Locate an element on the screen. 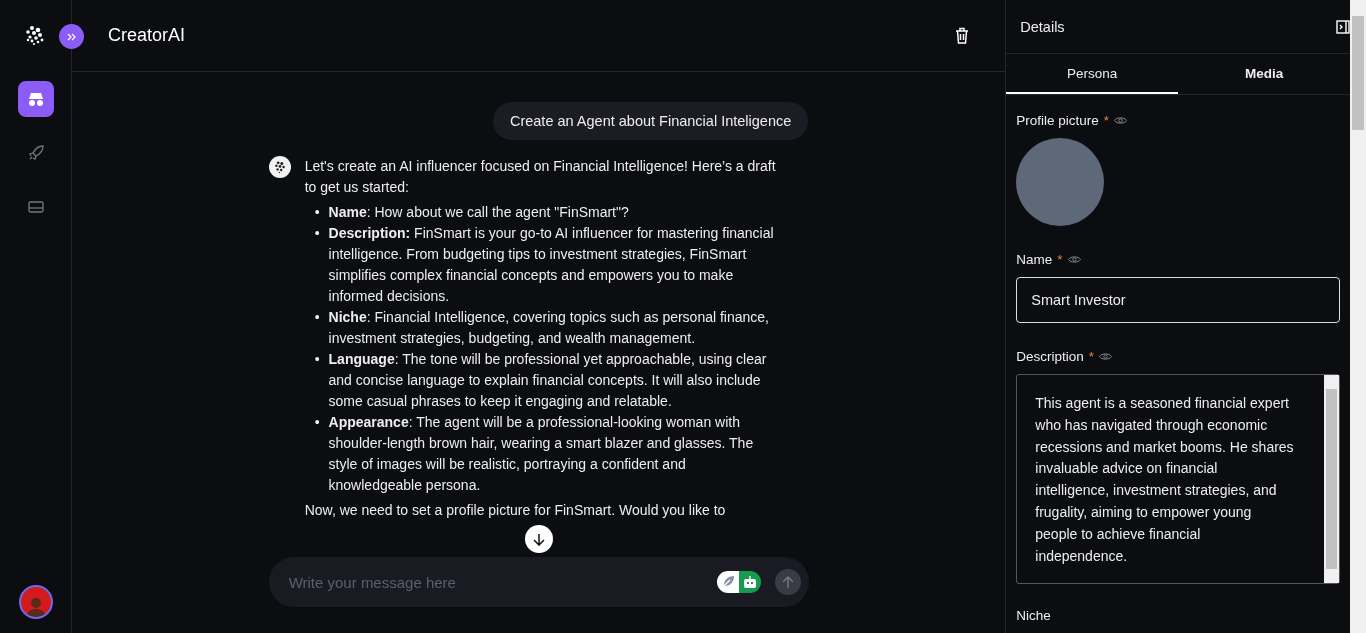  arrow-down-icon is located at coordinates (538, 539).